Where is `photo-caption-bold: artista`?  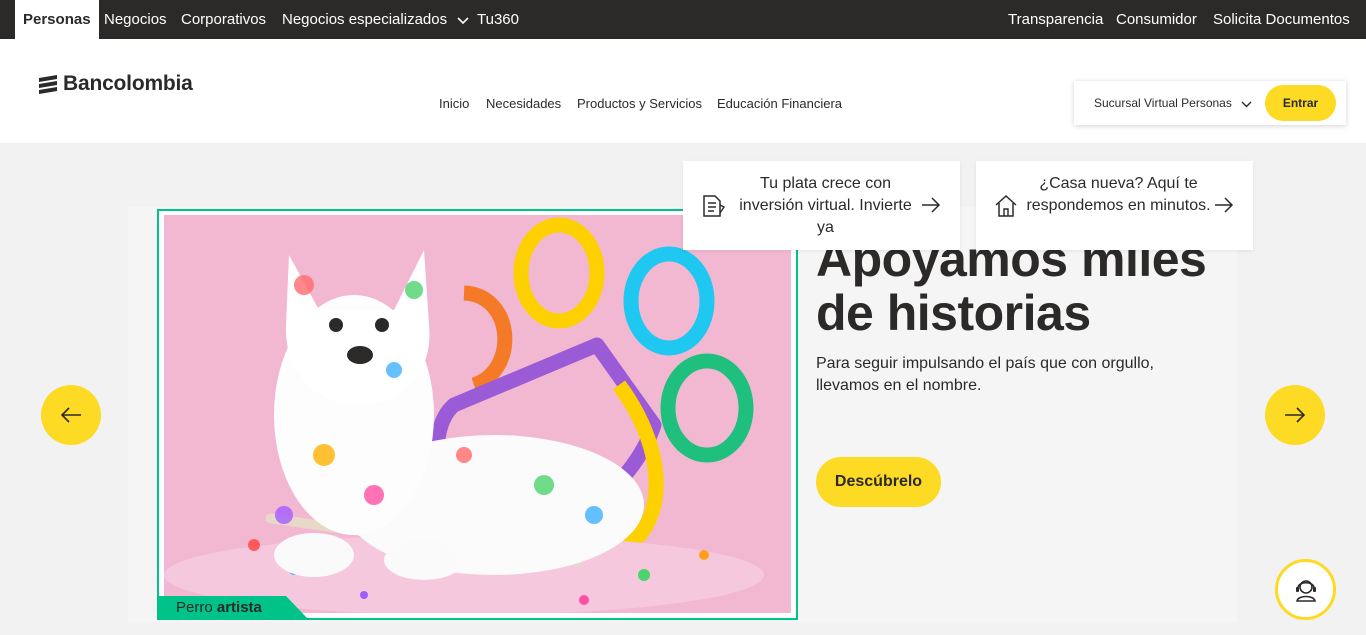 photo-caption-bold: artista is located at coordinates (239, 607).